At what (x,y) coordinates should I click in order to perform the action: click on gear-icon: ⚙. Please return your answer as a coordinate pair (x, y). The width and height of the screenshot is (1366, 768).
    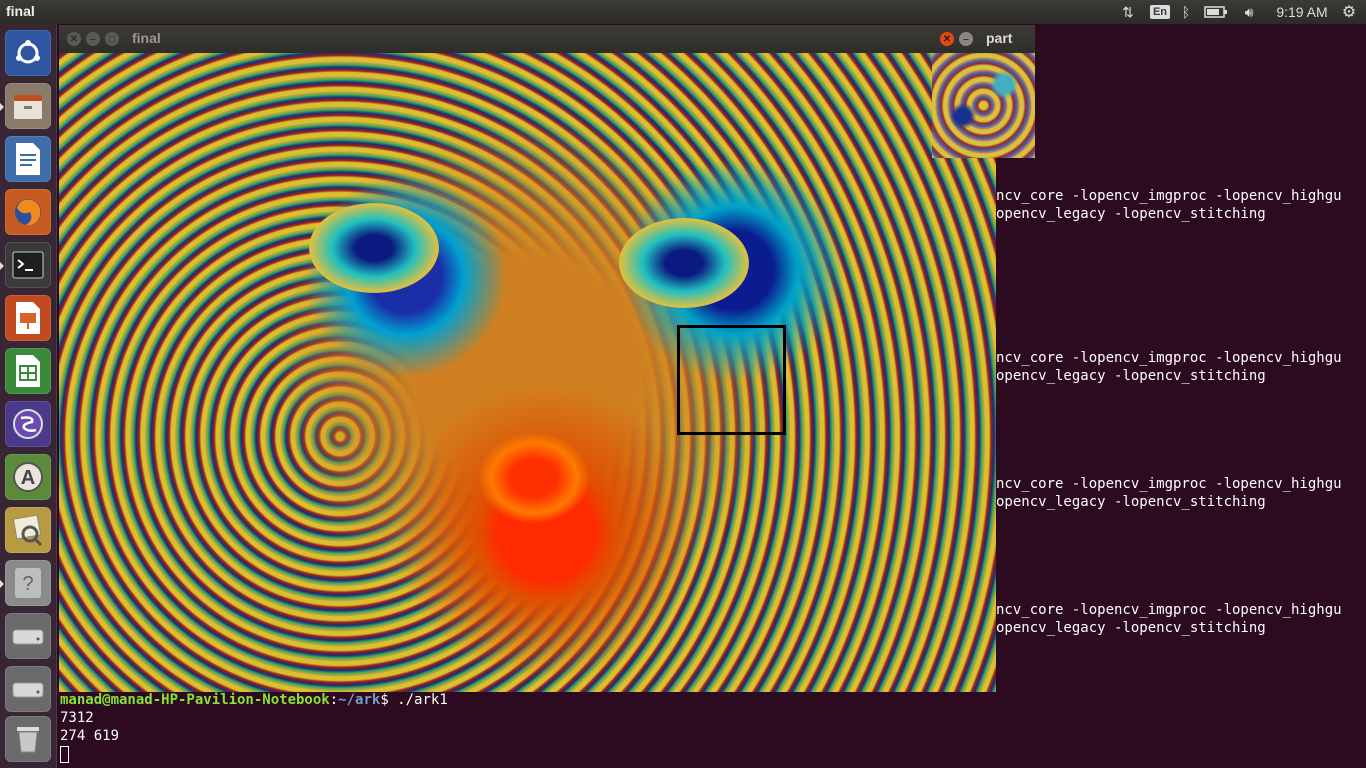
    Looking at the image, I should click on (1349, 12).